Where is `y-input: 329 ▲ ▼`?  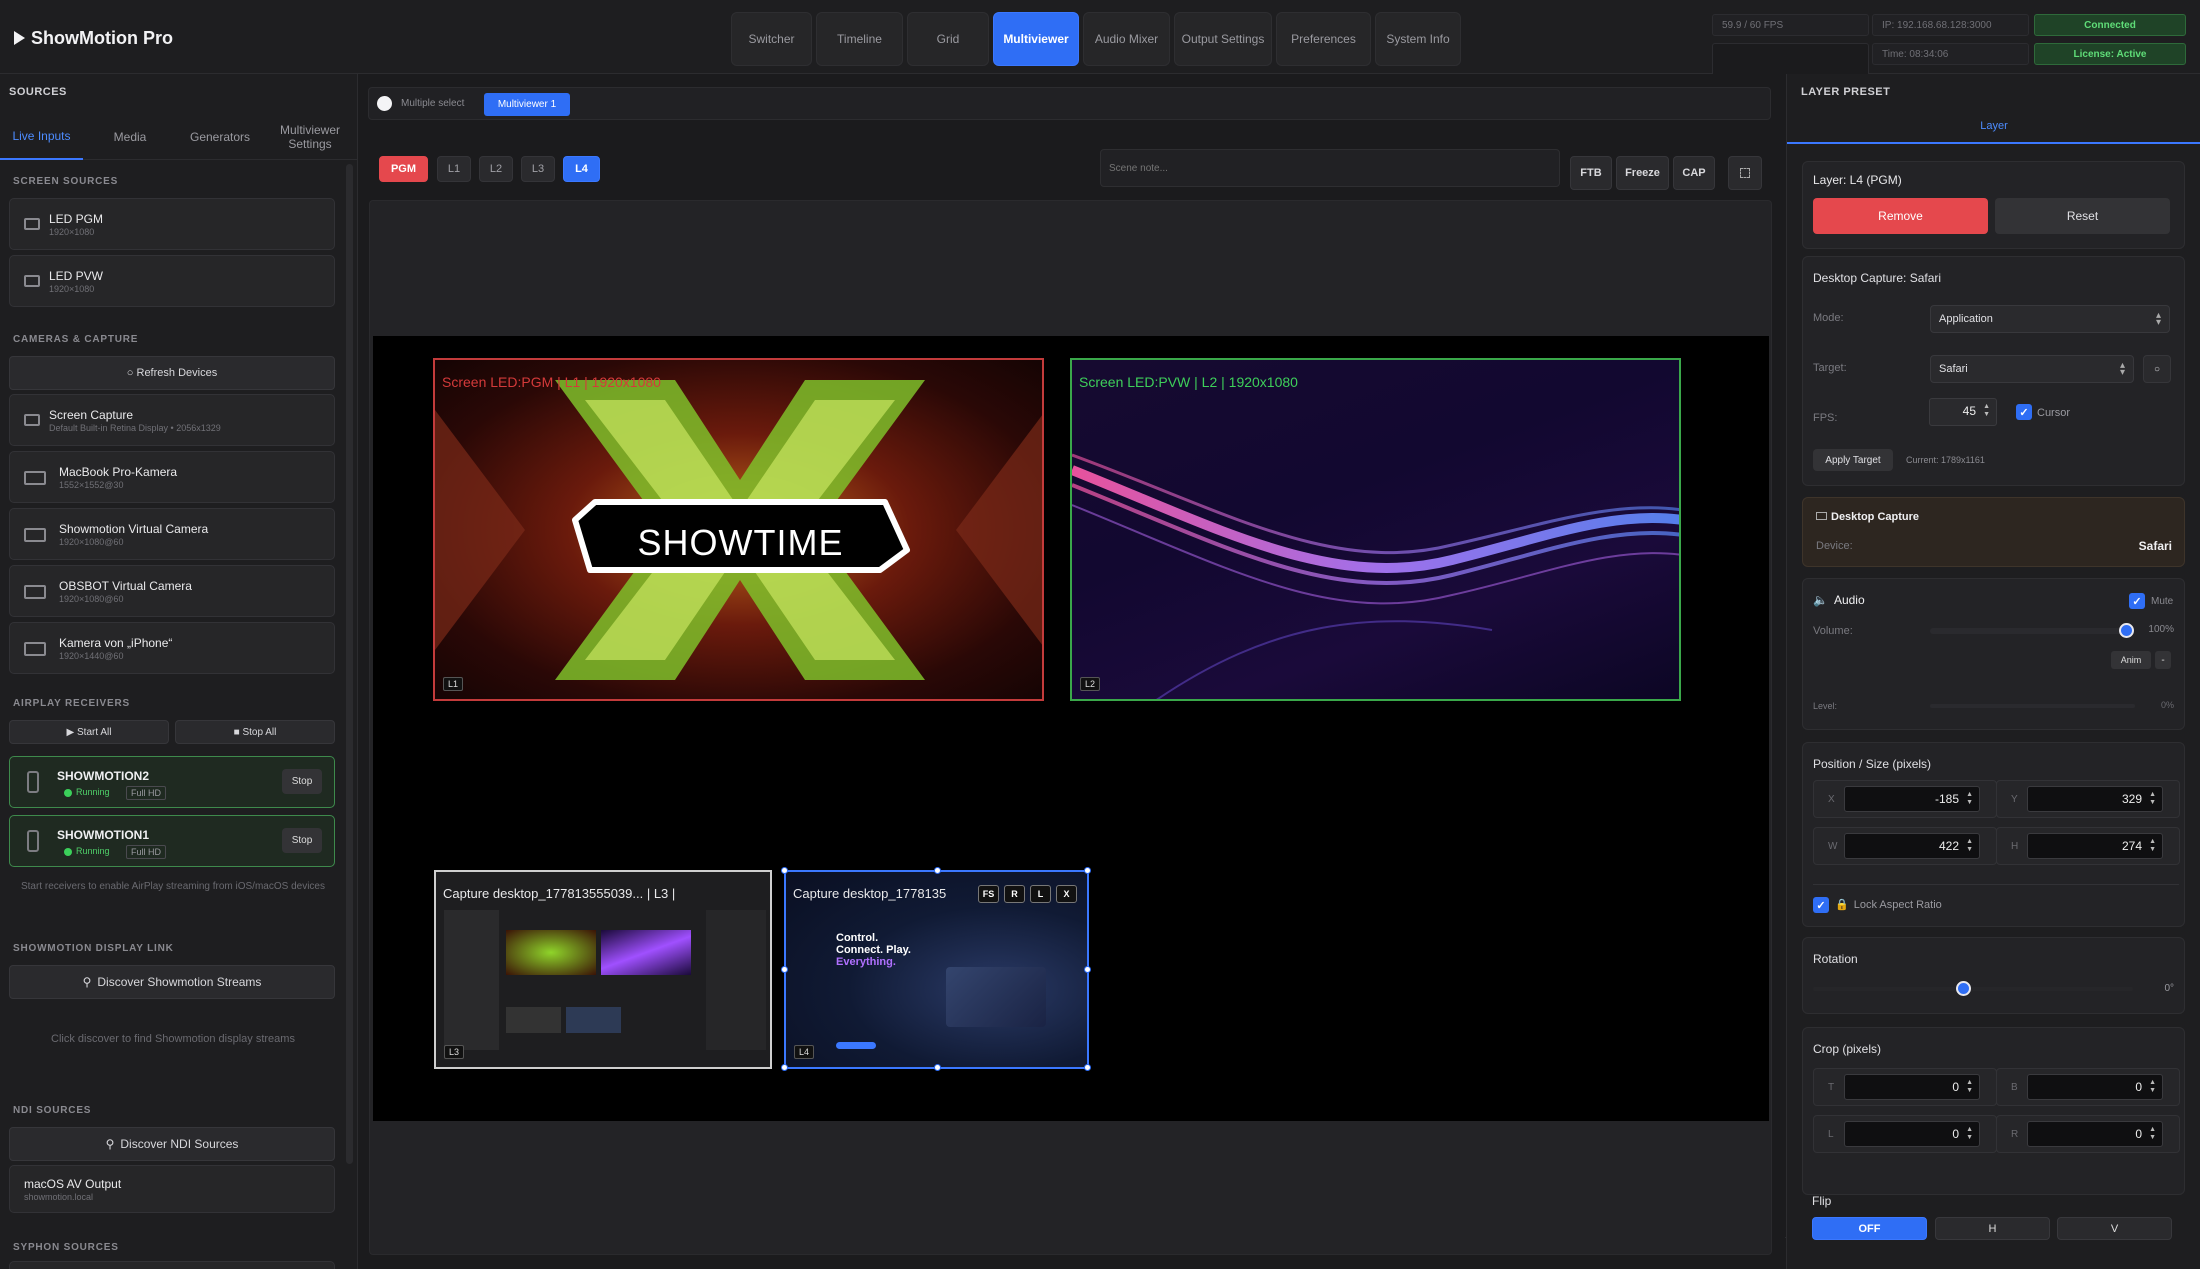
y-input: 329 ▲ ▼ is located at coordinates (2095, 799).